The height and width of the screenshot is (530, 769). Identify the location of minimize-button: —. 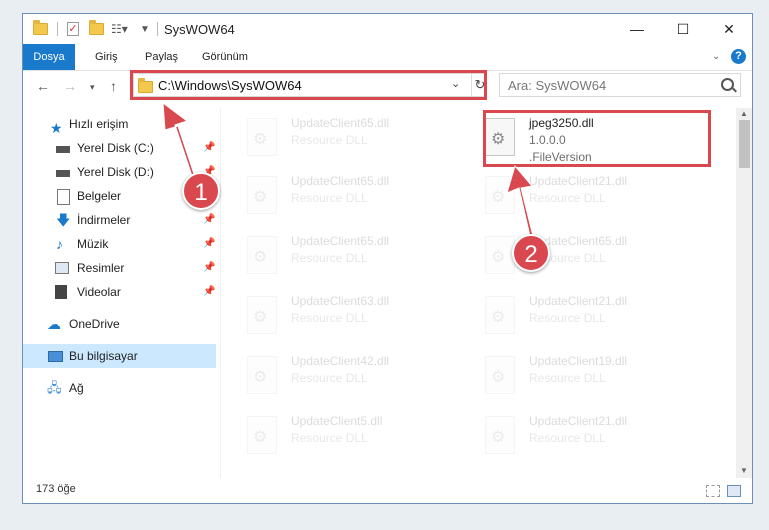
(637, 29).